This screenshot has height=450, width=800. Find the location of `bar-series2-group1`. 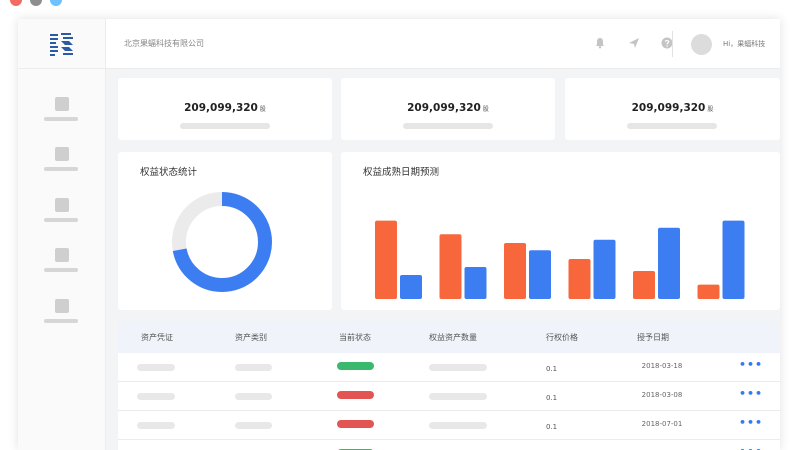

bar-series2-group1 is located at coordinates (411, 287).